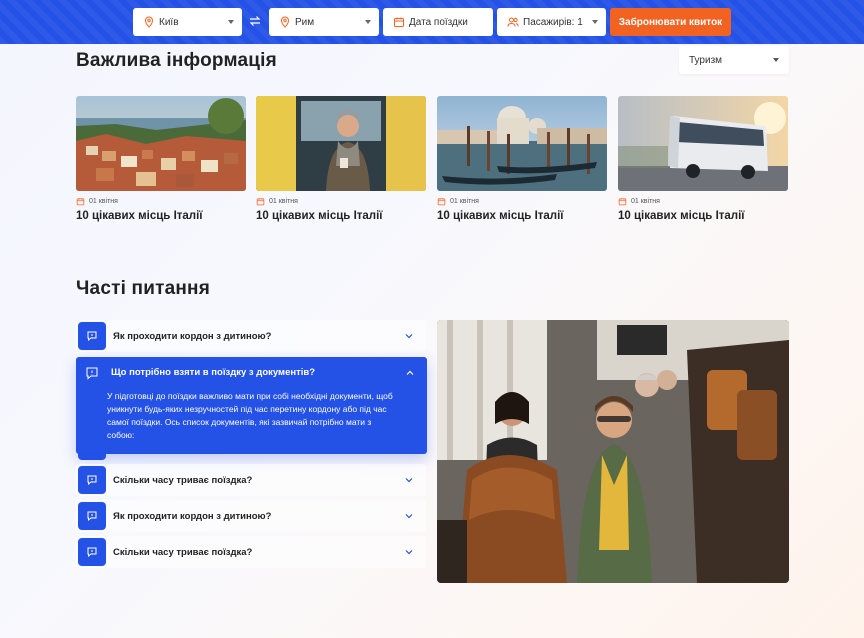 The width and height of the screenshot is (864, 638). I want to click on tour-bus-photo, so click(703, 143).